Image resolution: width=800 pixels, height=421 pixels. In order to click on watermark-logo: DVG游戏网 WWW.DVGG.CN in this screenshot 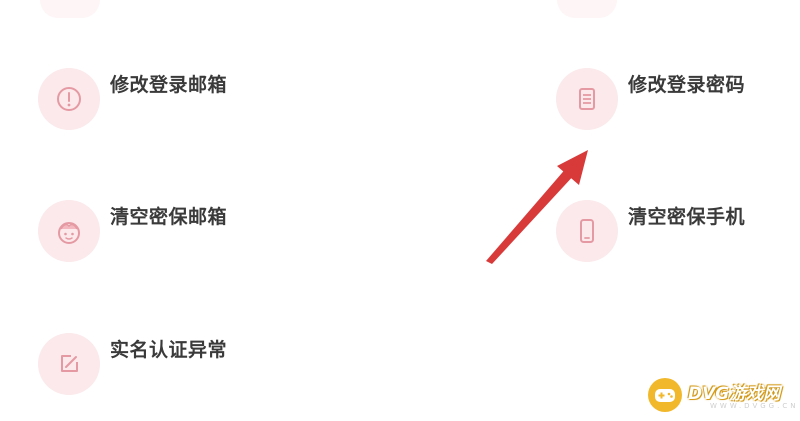, I will do `click(723, 398)`.